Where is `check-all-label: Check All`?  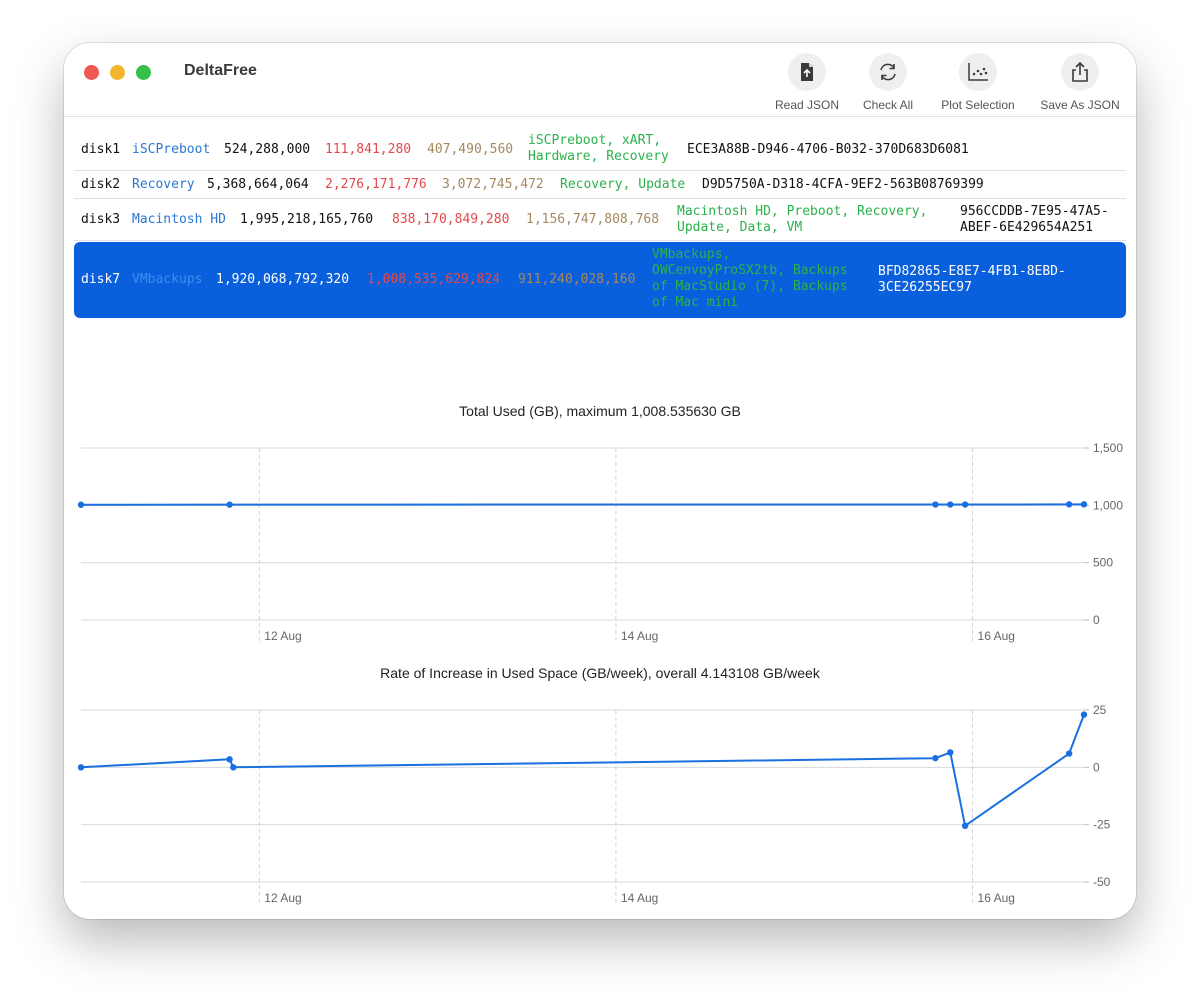 check-all-label: Check All is located at coordinates (888, 105).